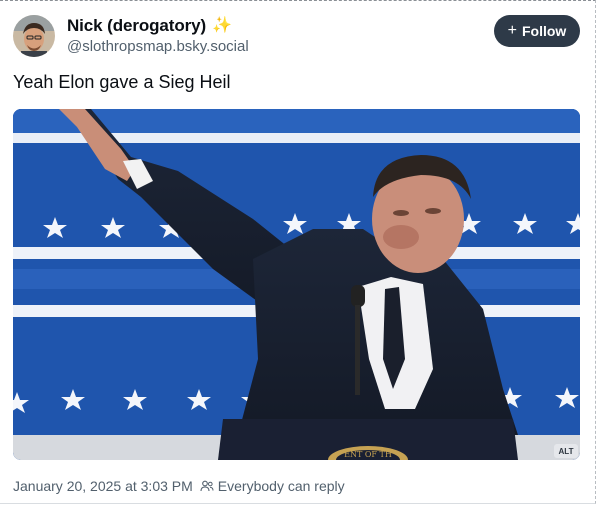 The height and width of the screenshot is (505, 597). I want to click on author-name-row: Nick (derogatory) ✨, so click(149, 26).